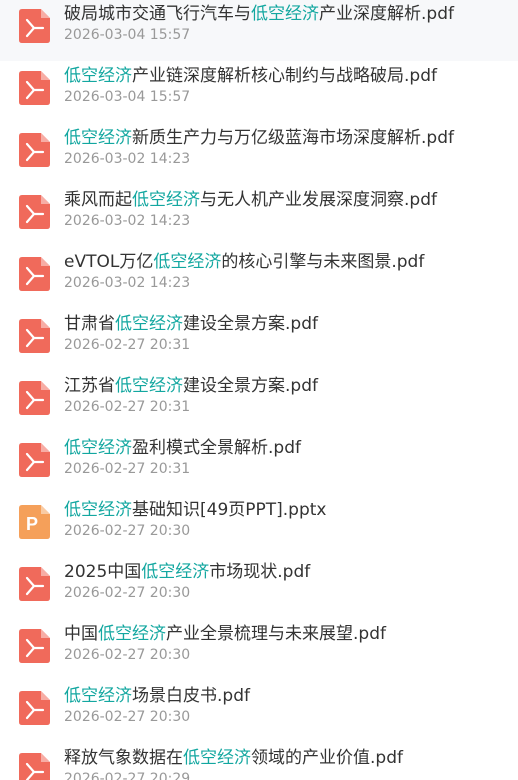  Describe the element at coordinates (327, 758) in the screenshot. I see `file-name-text: 领域的产业价值.pdf` at that location.